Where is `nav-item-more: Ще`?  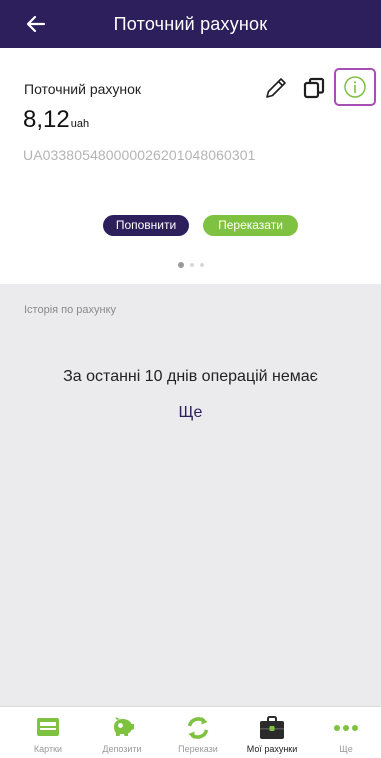 nav-item-more: Ще is located at coordinates (344, 732).